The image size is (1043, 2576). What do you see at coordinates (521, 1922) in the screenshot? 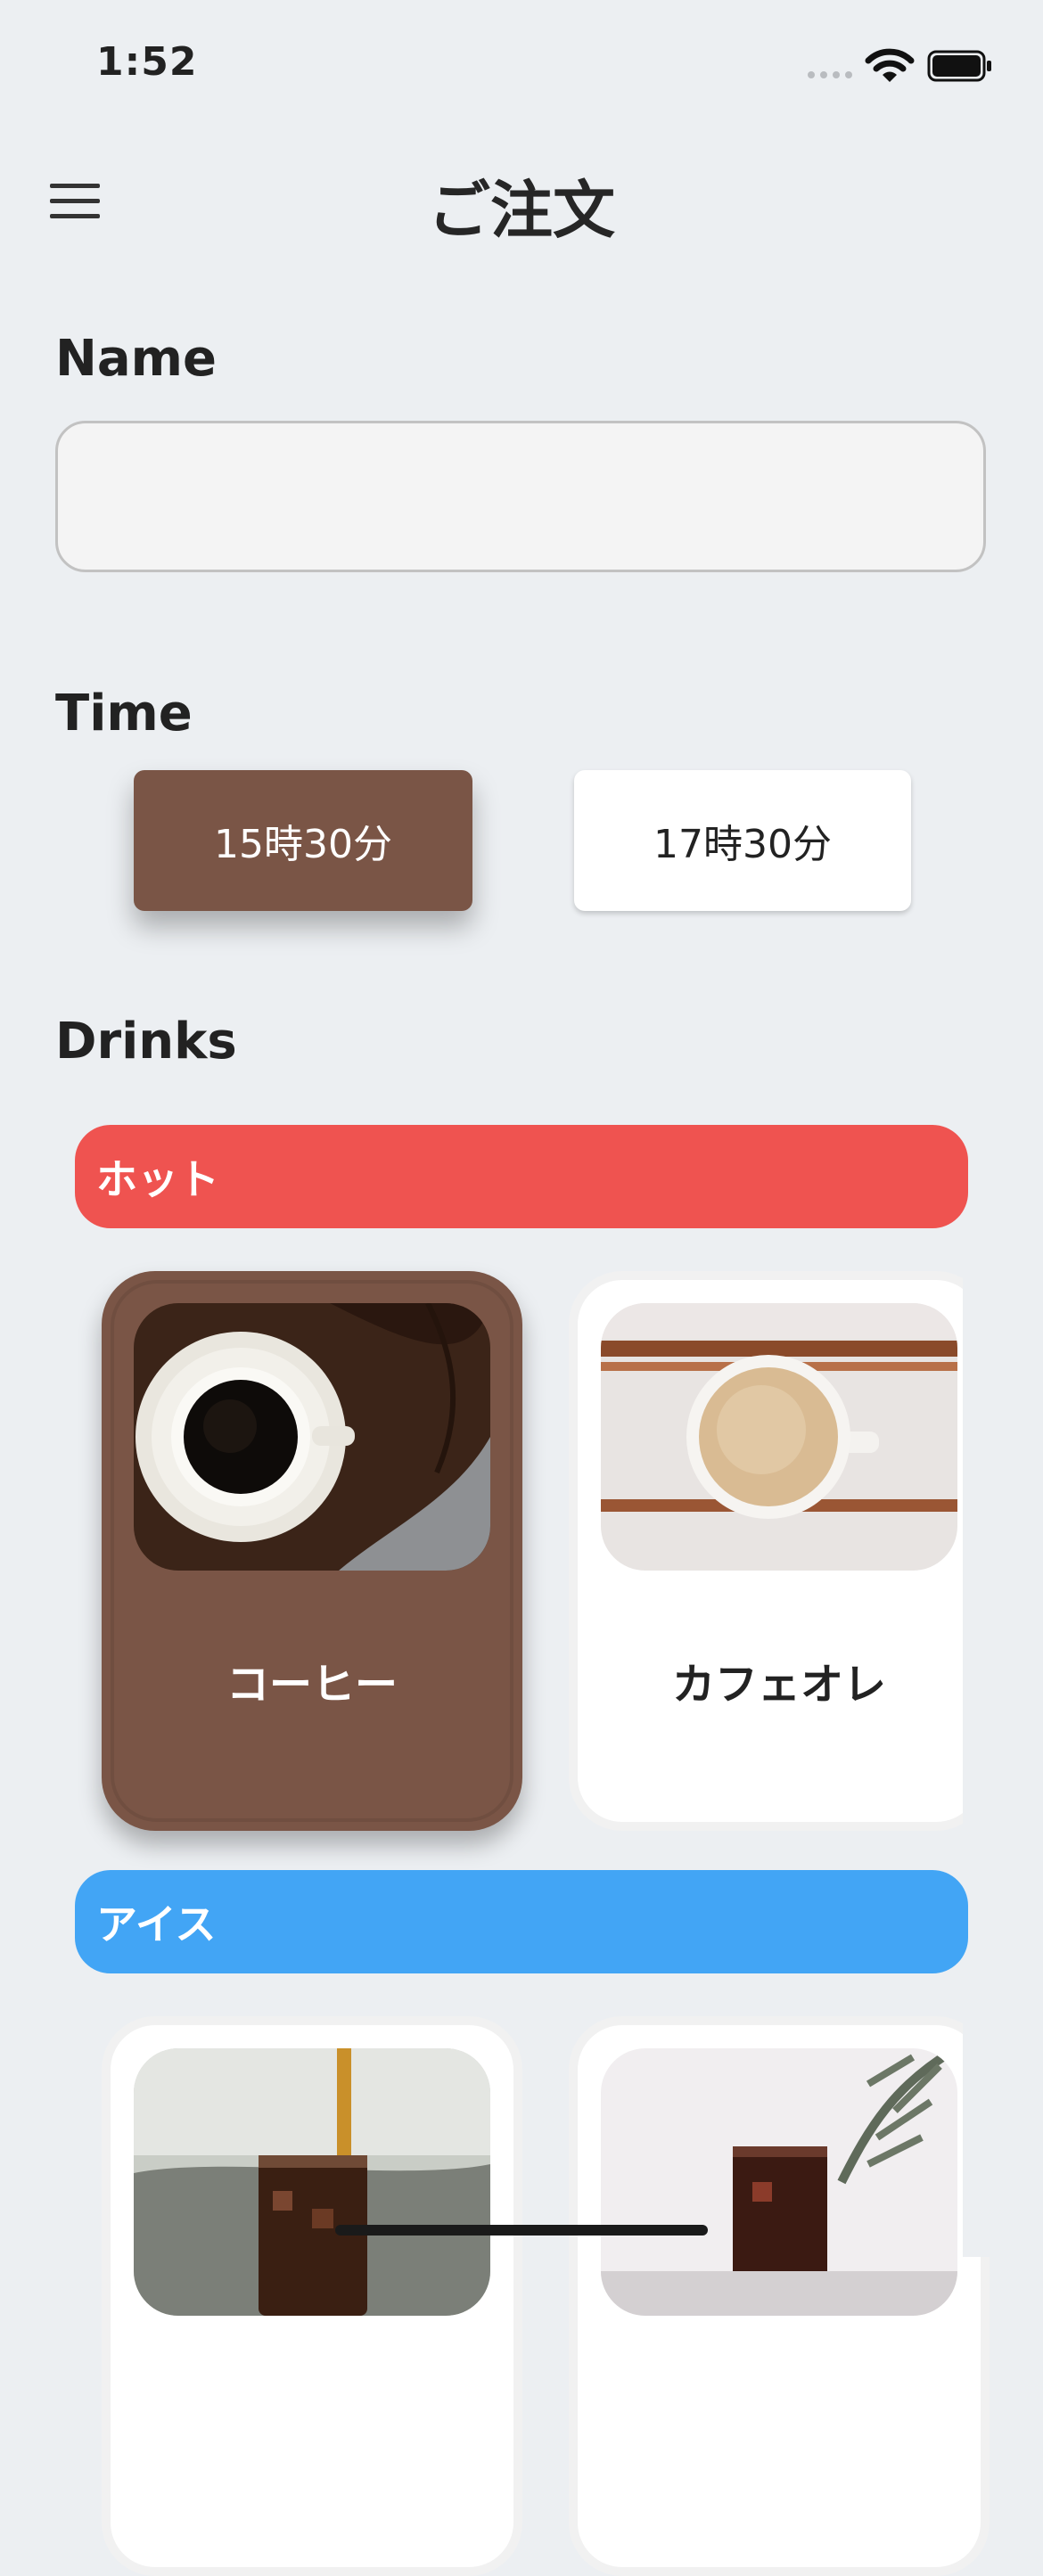
I see `category-ice: アイス` at bounding box center [521, 1922].